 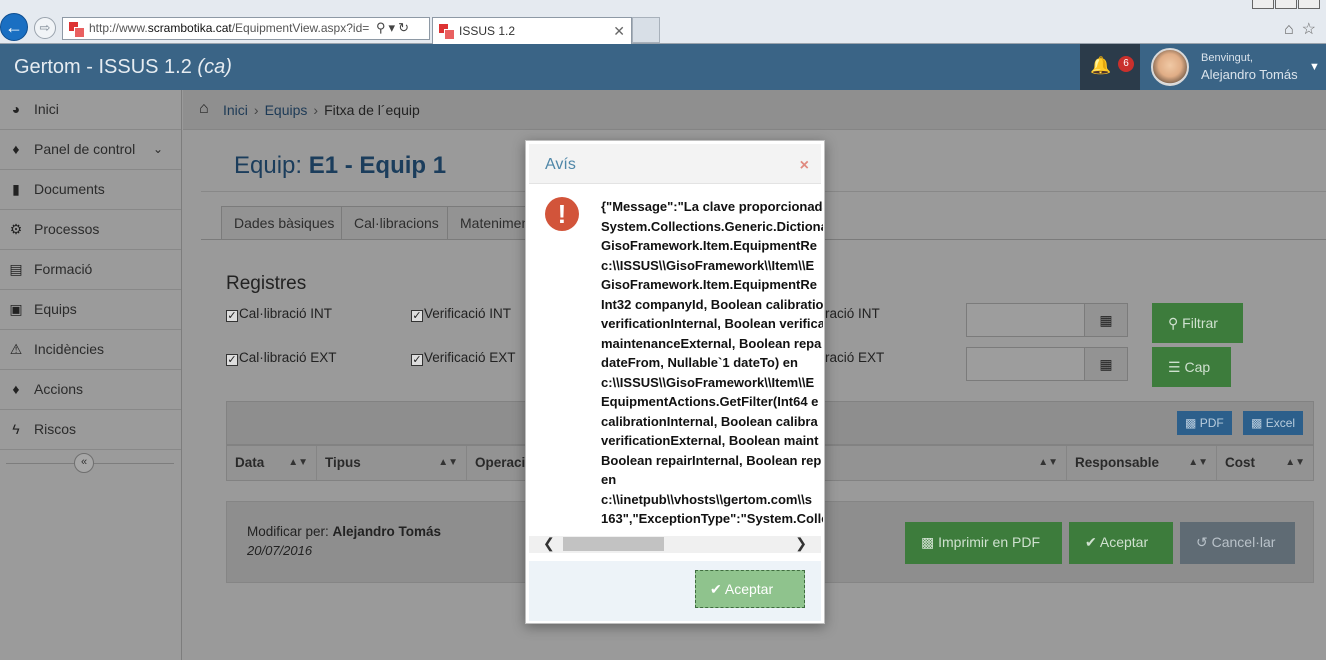 I want to click on pdf-file-icon: ▩, so click(x=928, y=542).